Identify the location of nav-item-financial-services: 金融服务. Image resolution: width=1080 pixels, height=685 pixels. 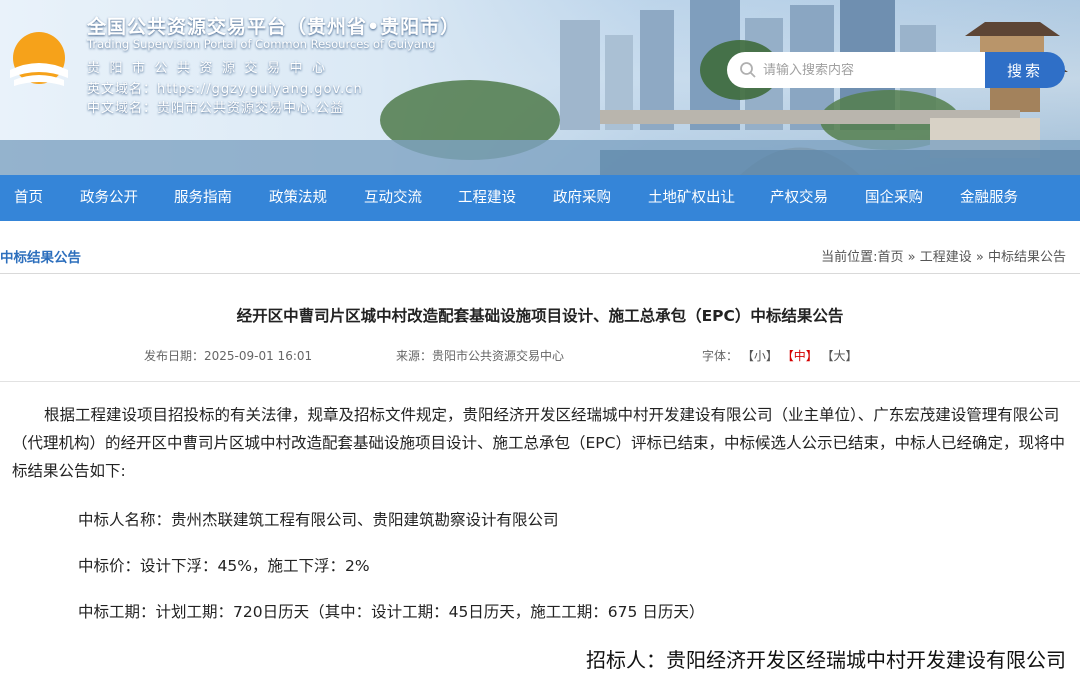
(989, 198).